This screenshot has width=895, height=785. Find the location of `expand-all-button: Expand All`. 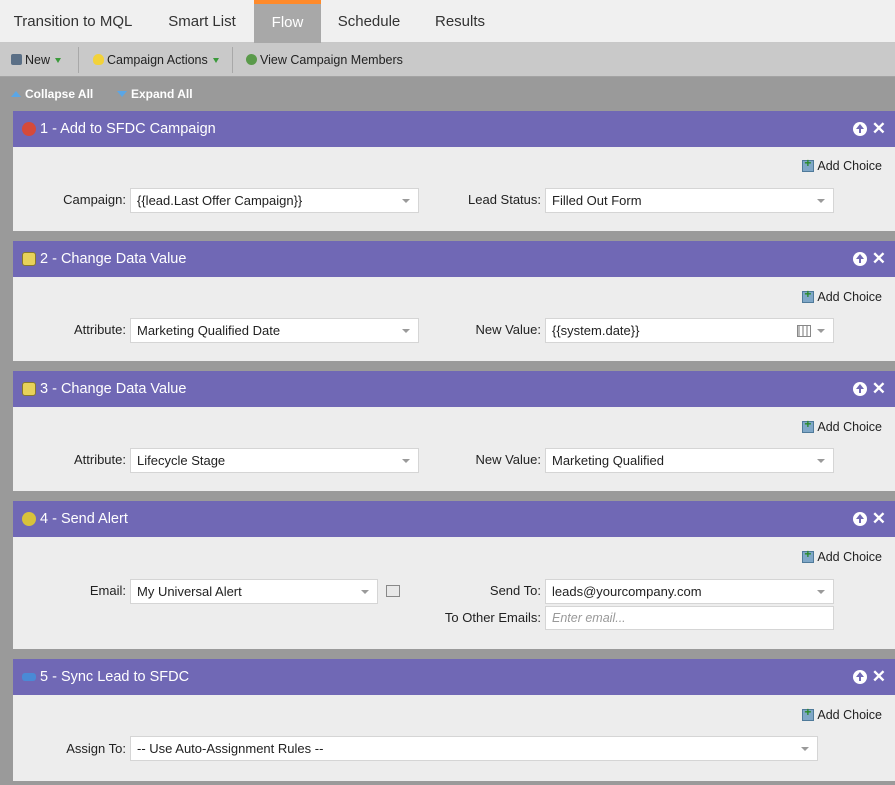

expand-all-button: Expand All is located at coordinates (155, 94).